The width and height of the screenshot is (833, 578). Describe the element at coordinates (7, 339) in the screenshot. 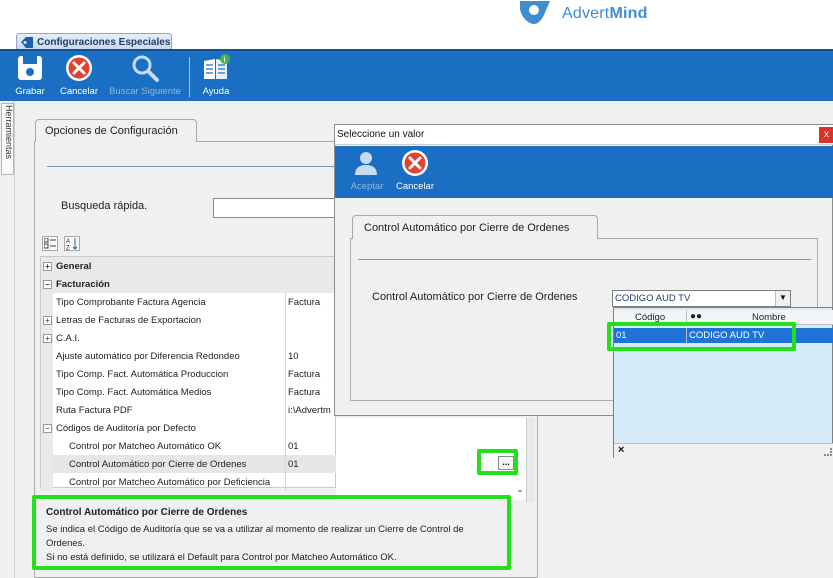

I see `side-panel: Herramientas` at that location.